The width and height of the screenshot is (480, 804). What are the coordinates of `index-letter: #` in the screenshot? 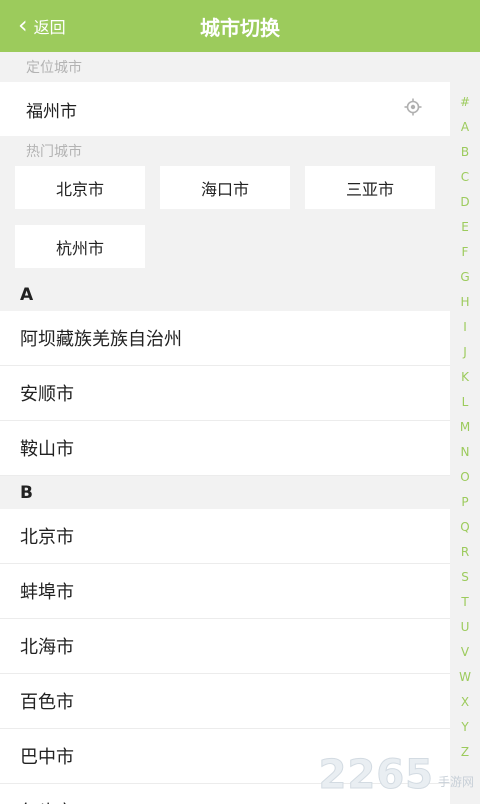 It's located at (465, 102).